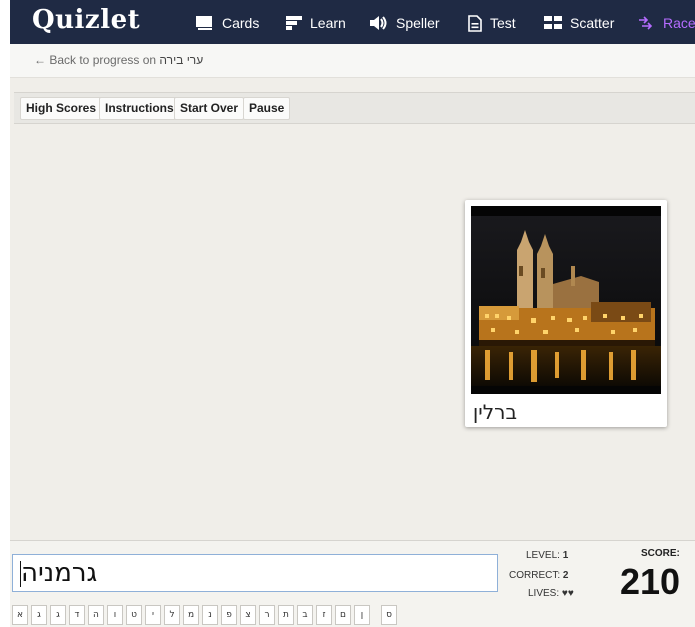 The width and height of the screenshot is (695, 627). Describe the element at coordinates (324, 615) in the screenshot. I see `keyboard-key: ז` at that location.